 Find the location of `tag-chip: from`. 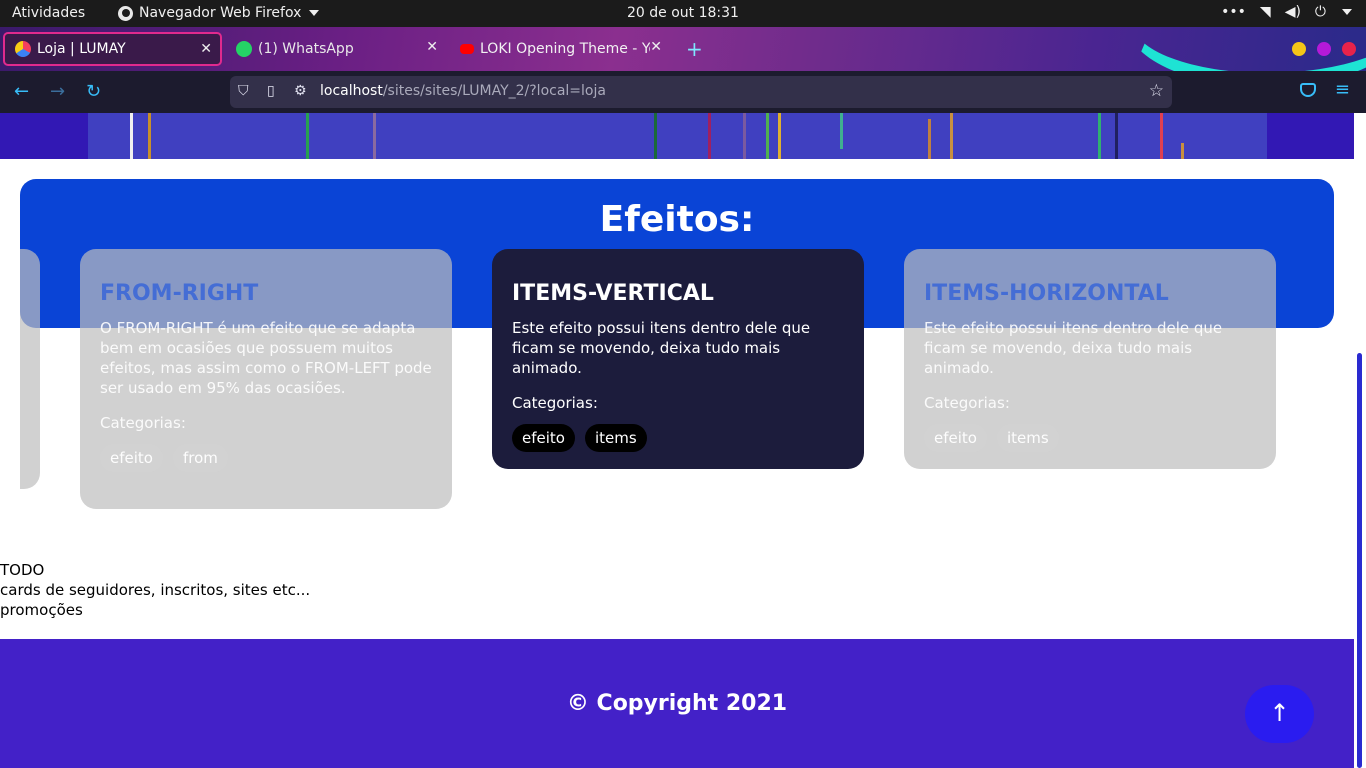

tag-chip: from is located at coordinates (200, 458).